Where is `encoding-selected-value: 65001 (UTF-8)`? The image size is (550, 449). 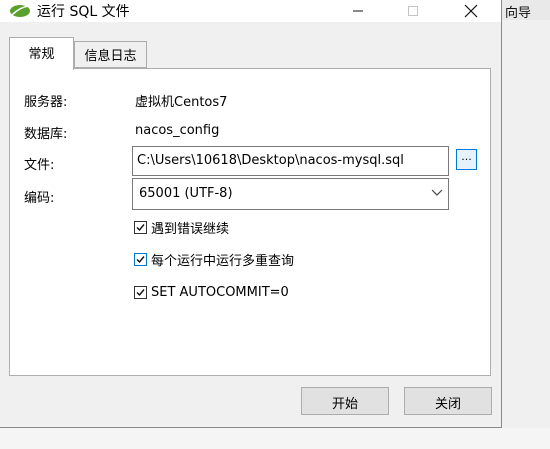
encoding-selected-value: 65001 (UTF-8) is located at coordinates (186, 193).